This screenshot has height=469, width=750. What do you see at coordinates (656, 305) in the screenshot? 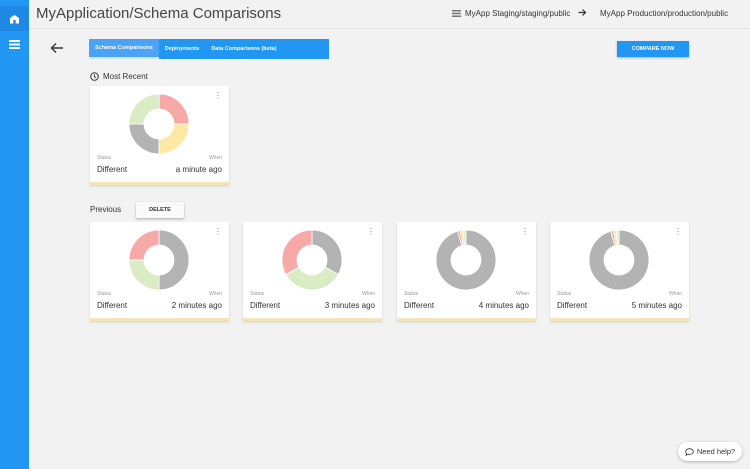
I see `when-value: 5 minutes ago` at bounding box center [656, 305].